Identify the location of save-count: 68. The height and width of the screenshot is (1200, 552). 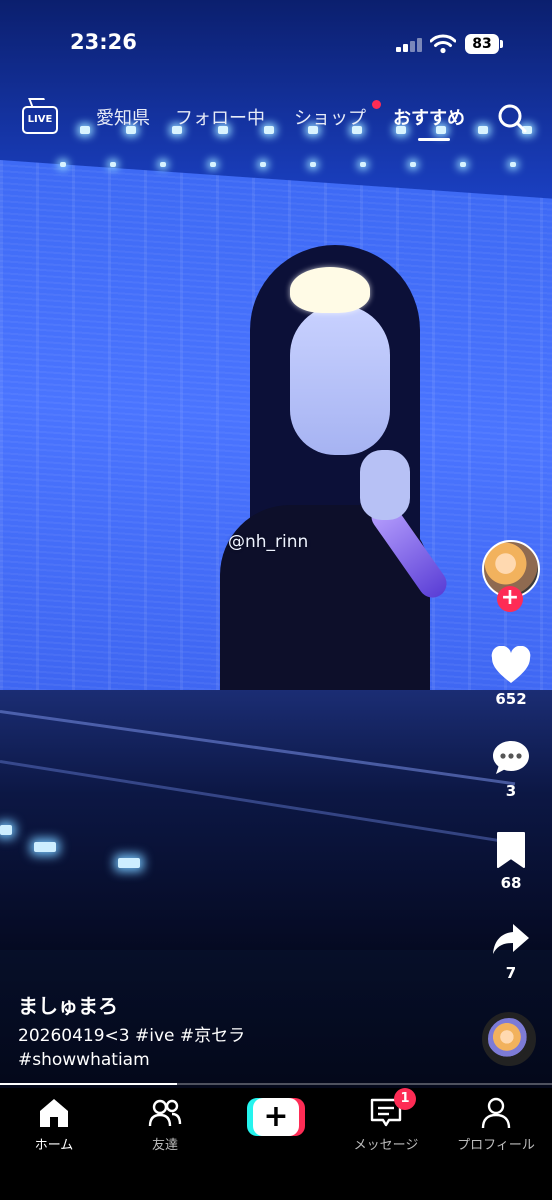
(511, 883).